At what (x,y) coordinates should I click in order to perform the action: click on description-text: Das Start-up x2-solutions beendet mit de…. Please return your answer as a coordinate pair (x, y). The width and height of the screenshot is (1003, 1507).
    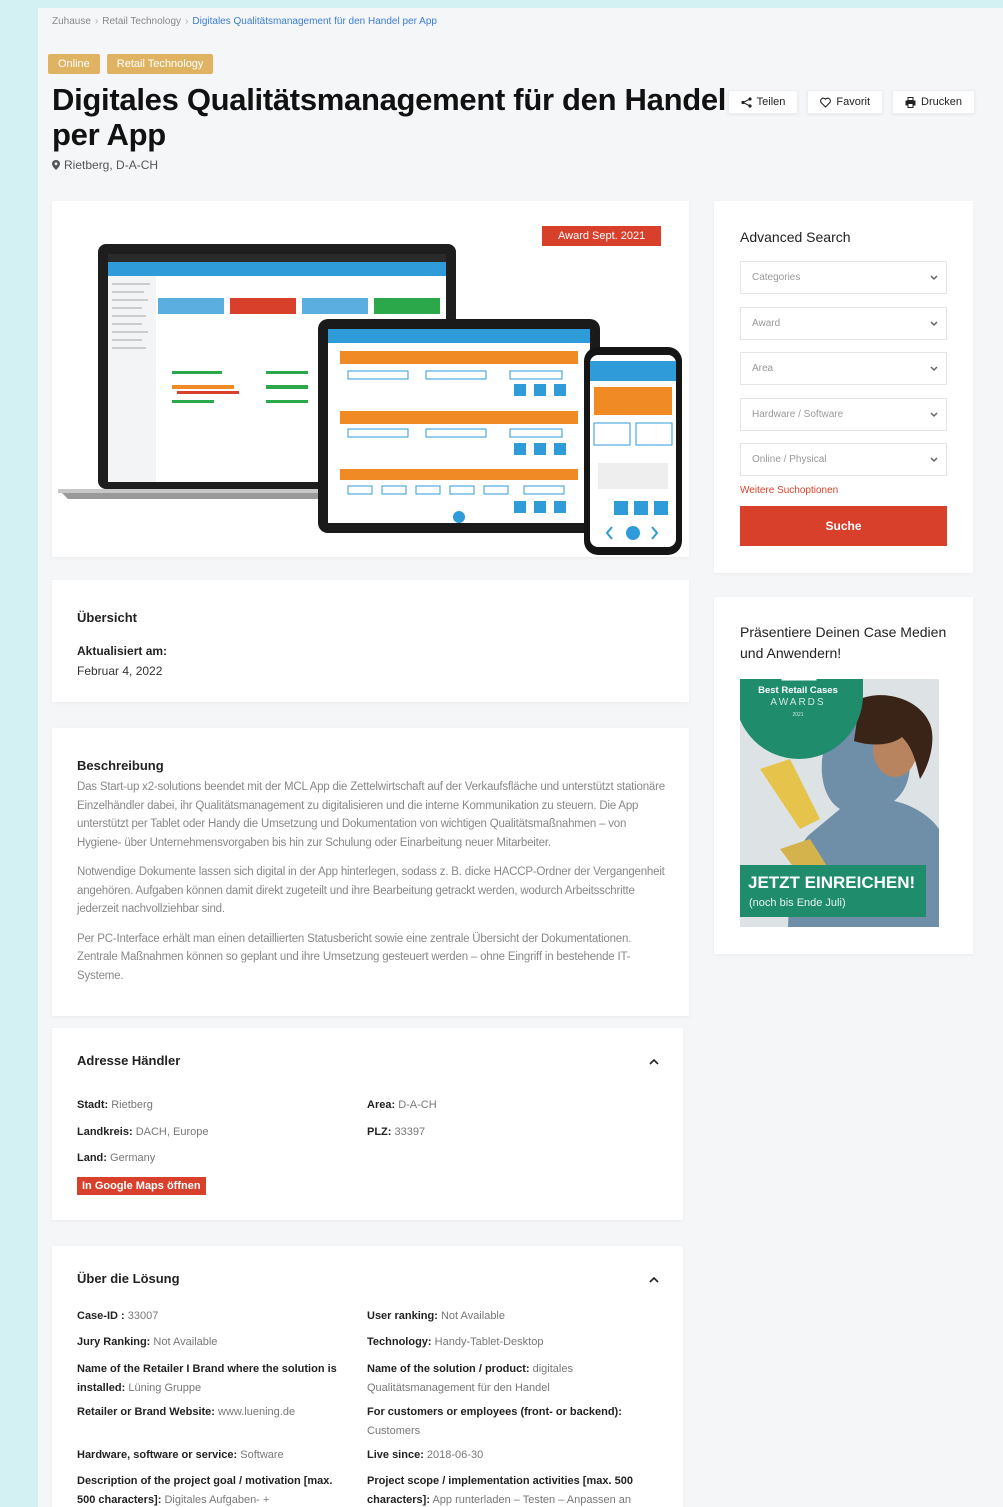
    Looking at the image, I should click on (373, 887).